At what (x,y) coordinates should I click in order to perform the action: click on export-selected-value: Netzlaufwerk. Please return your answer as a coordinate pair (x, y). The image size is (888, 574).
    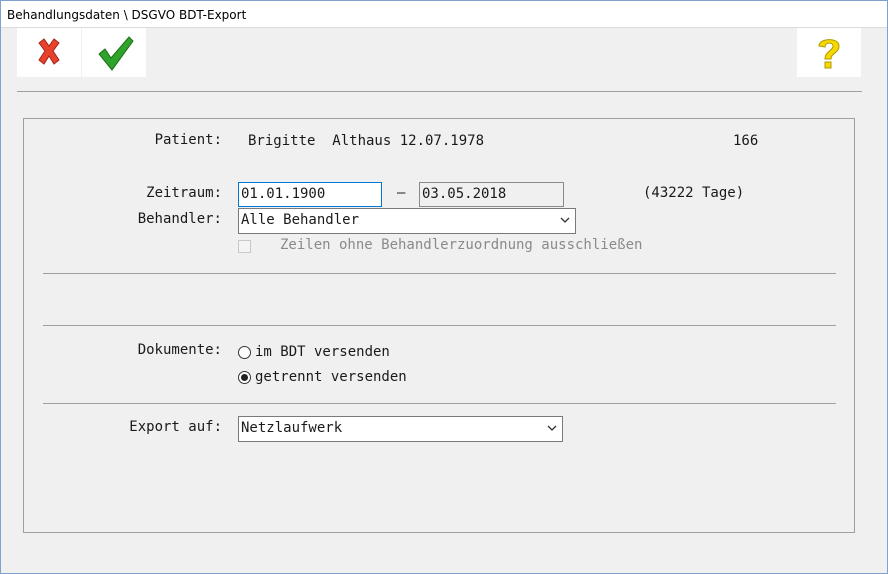
    Looking at the image, I should click on (292, 428).